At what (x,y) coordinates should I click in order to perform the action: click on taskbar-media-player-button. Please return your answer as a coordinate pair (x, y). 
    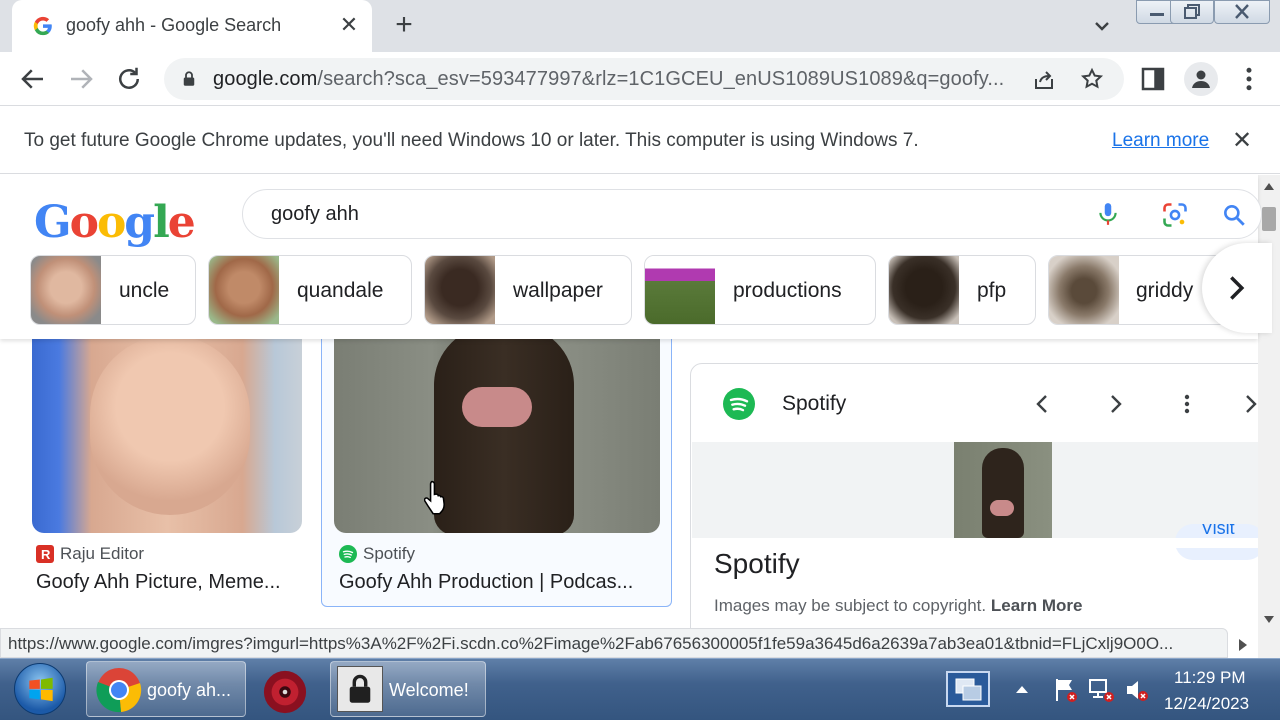
    Looking at the image, I should click on (286, 691).